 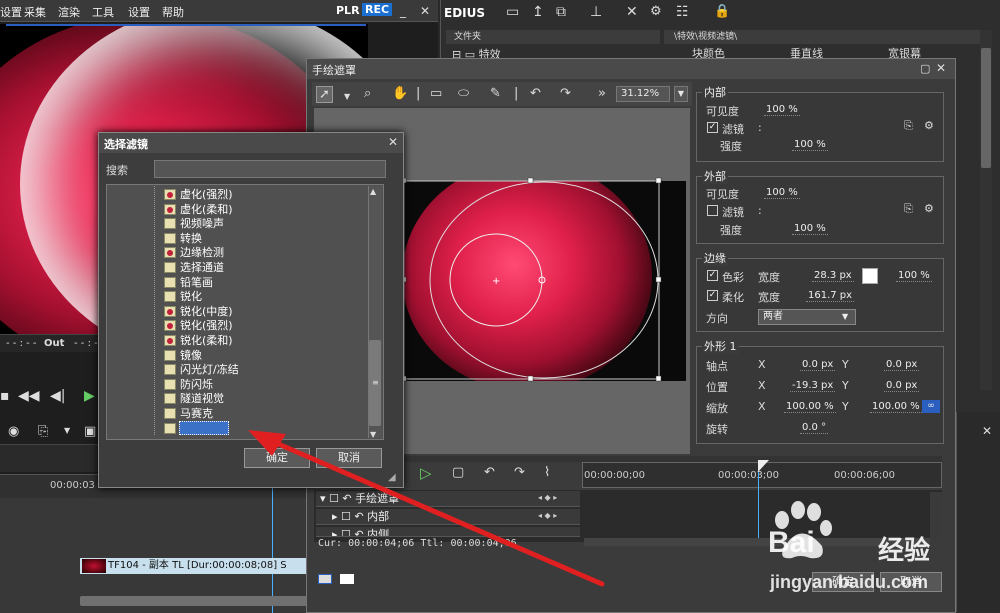 What do you see at coordinates (813, 386) in the screenshot?
I see `position-x-value: -19.3 px` at bounding box center [813, 386].